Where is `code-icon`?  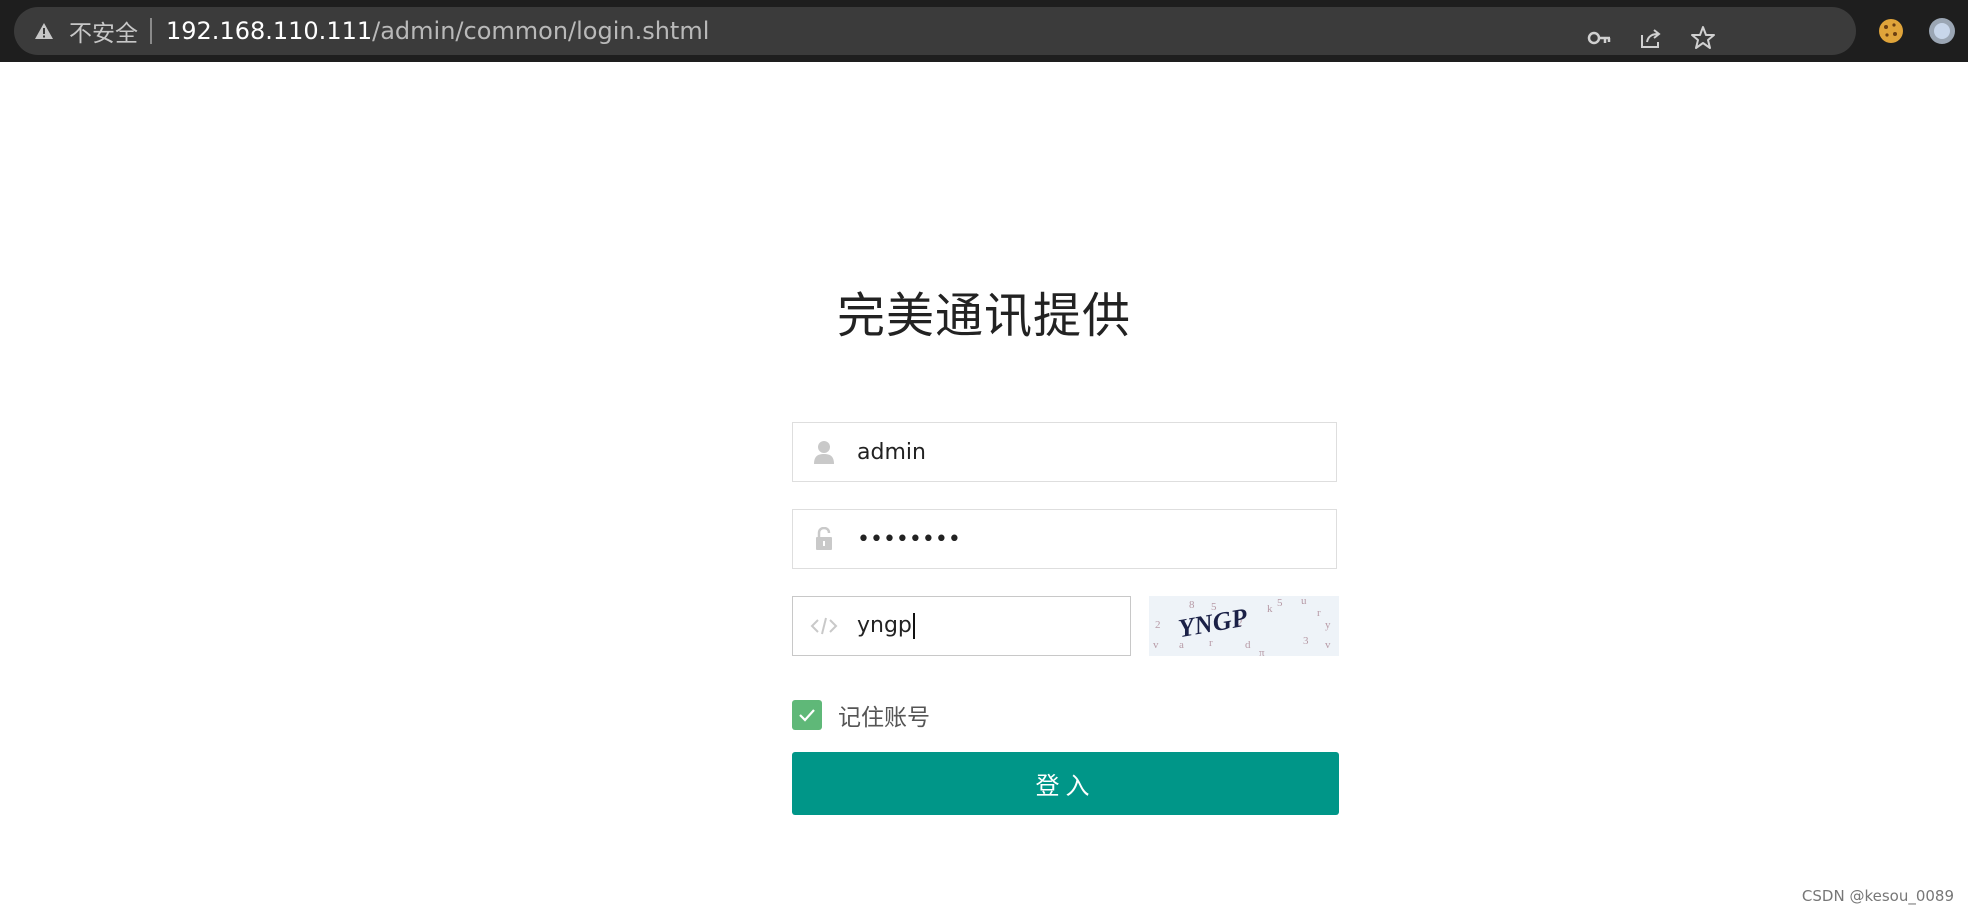
code-icon is located at coordinates (824, 626).